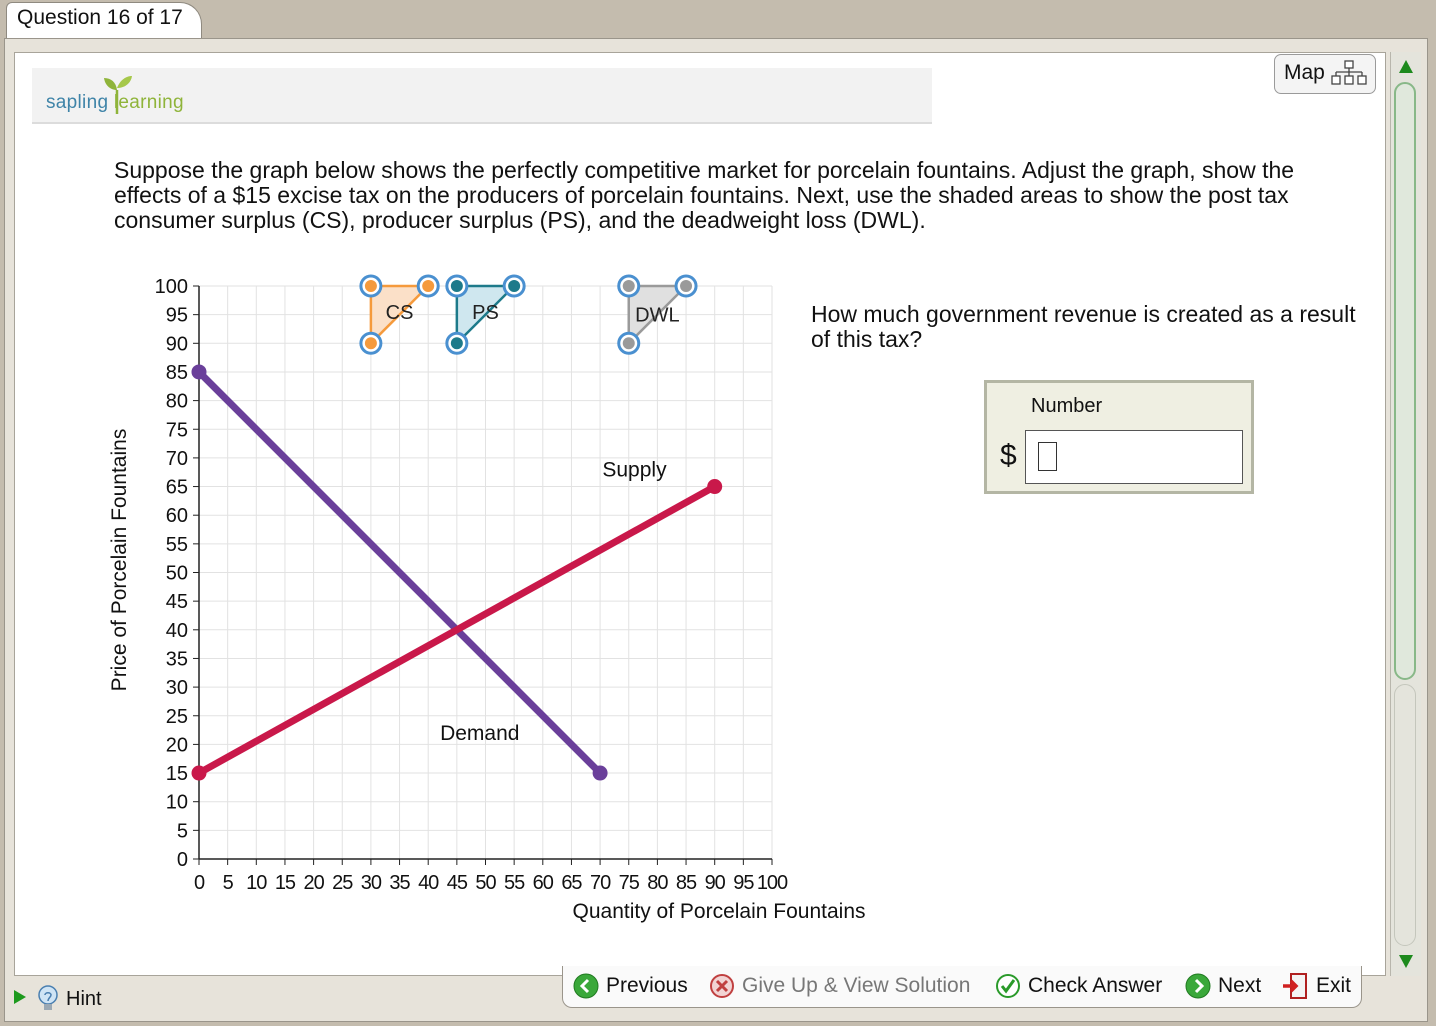  What do you see at coordinates (1304, 72) in the screenshot?
I see `map-button-label: Map` at bounding box center [1304, 72].